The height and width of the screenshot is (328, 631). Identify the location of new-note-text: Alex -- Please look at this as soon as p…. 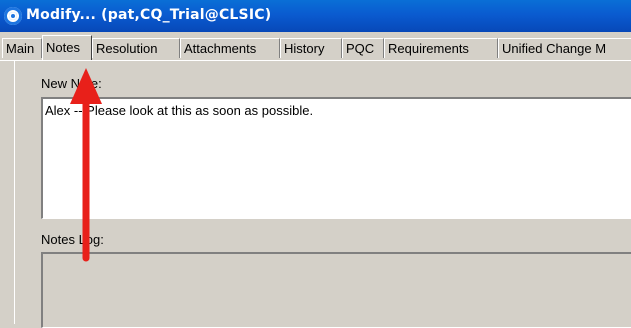
(179, 110).